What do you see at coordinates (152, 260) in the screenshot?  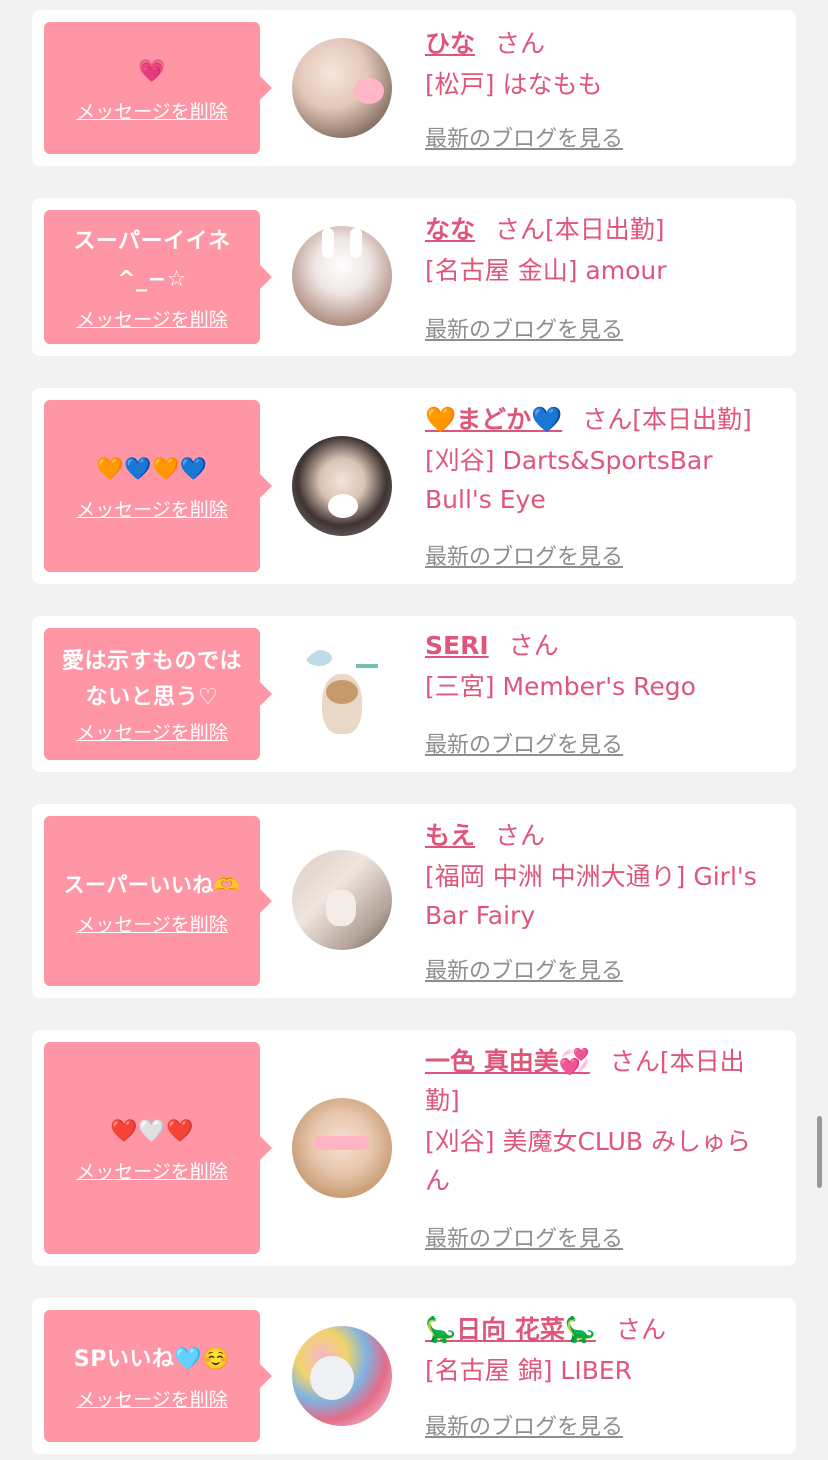 I see `message-text: スーパーイイネ ^_−☆` at bounding box center [152, 260].